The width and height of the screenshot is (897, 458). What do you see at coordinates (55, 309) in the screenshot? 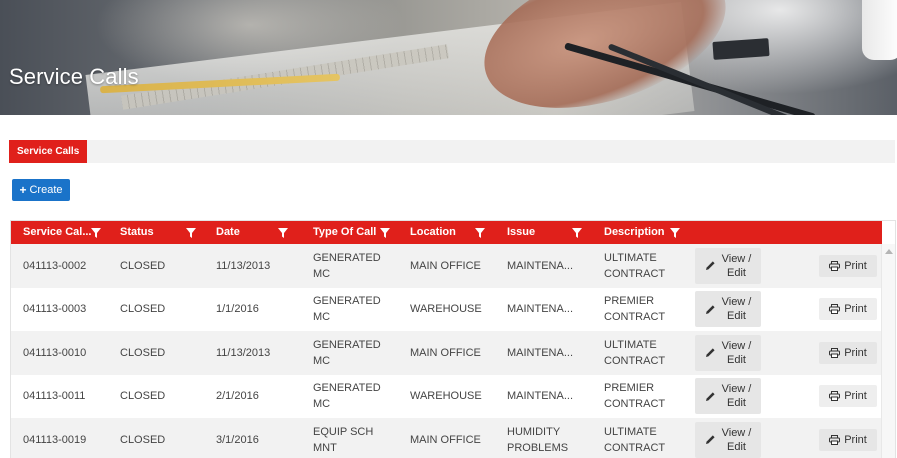
I see `cell-service-call: 041113-0003` at bounding box center [55, 309].